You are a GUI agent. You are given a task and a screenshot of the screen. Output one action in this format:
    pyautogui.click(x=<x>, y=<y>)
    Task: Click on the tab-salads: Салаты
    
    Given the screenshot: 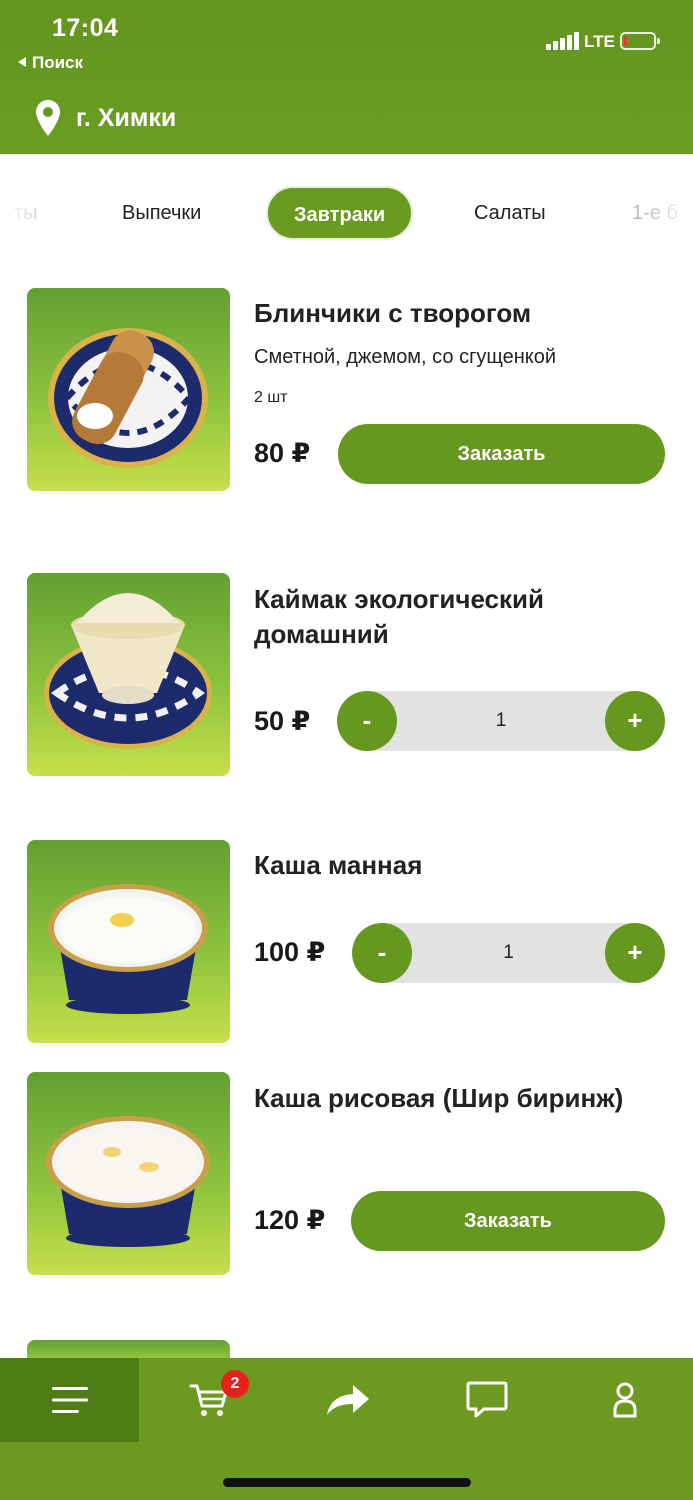 What is the action you would take?
    pyautogui.click(x=510, y=213)
    